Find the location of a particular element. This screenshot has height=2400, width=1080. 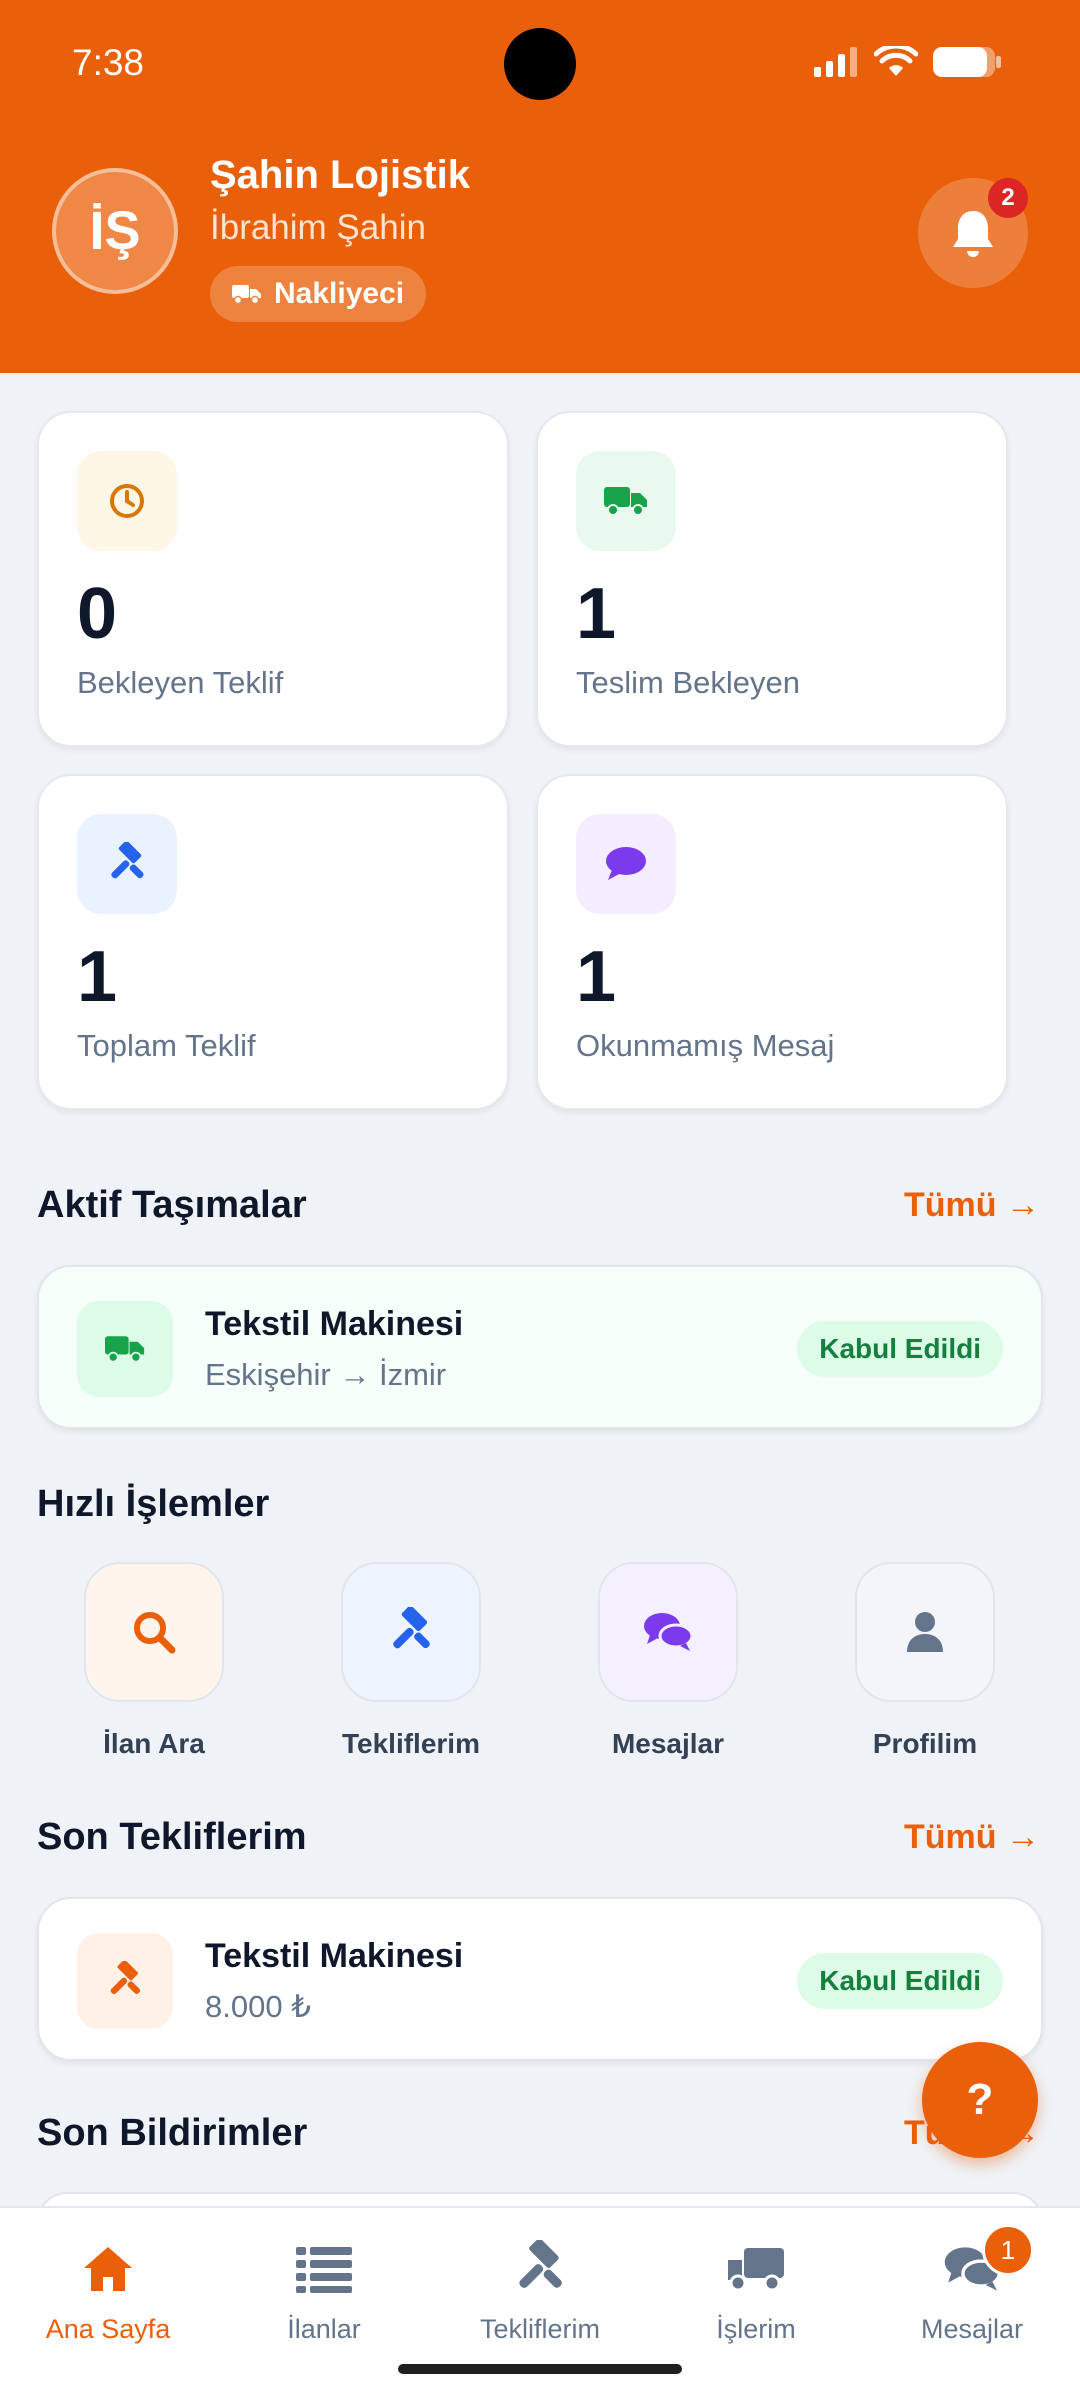

role-badge: Nakliyeci is located at coordinates (318, 294).